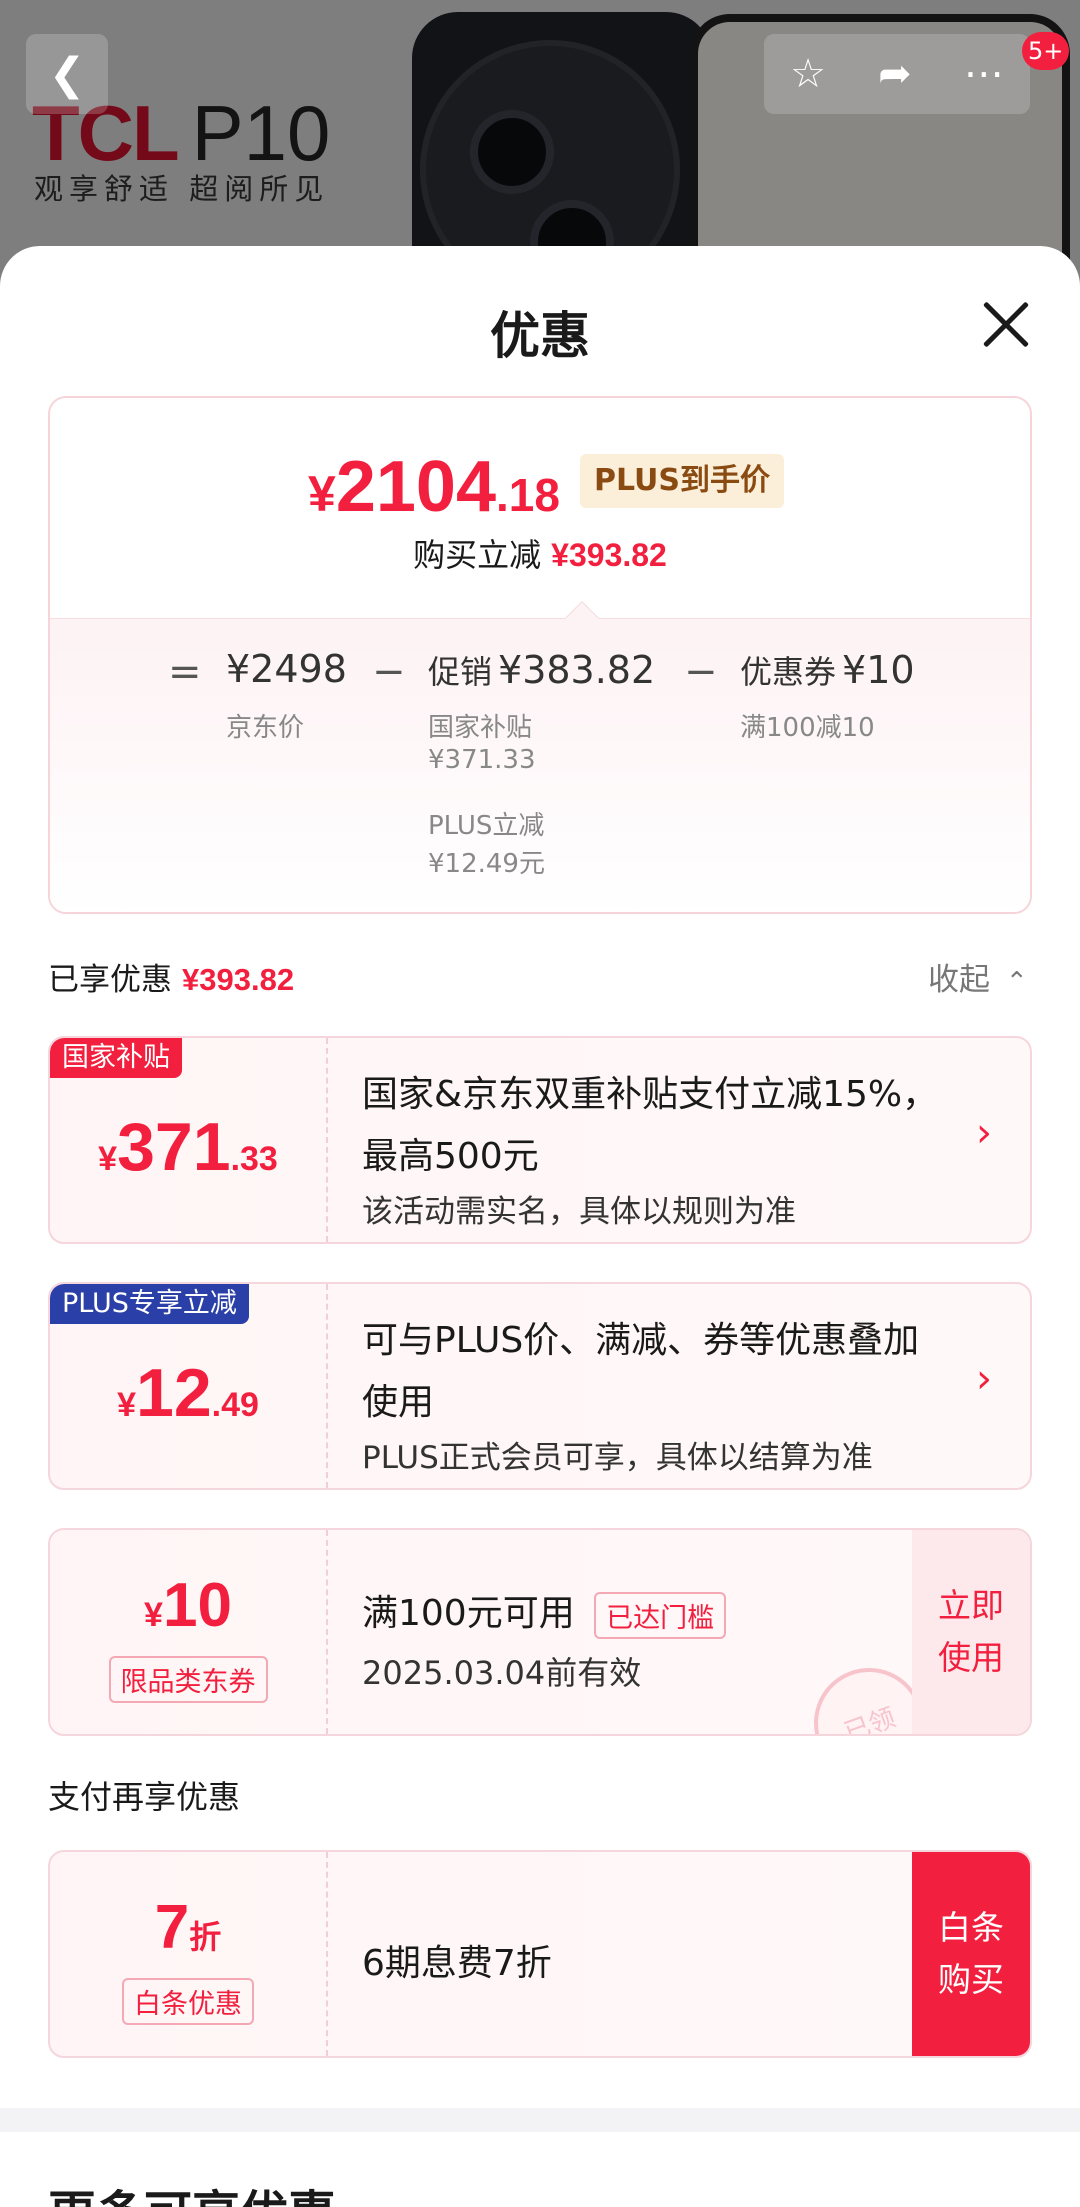 This screenshot has width=1080, height=2207. What do you see at coordinates (188, 1927) in the screenshot?
I see `baitiao-discount: 7折` at bounding box center [188, 1927].